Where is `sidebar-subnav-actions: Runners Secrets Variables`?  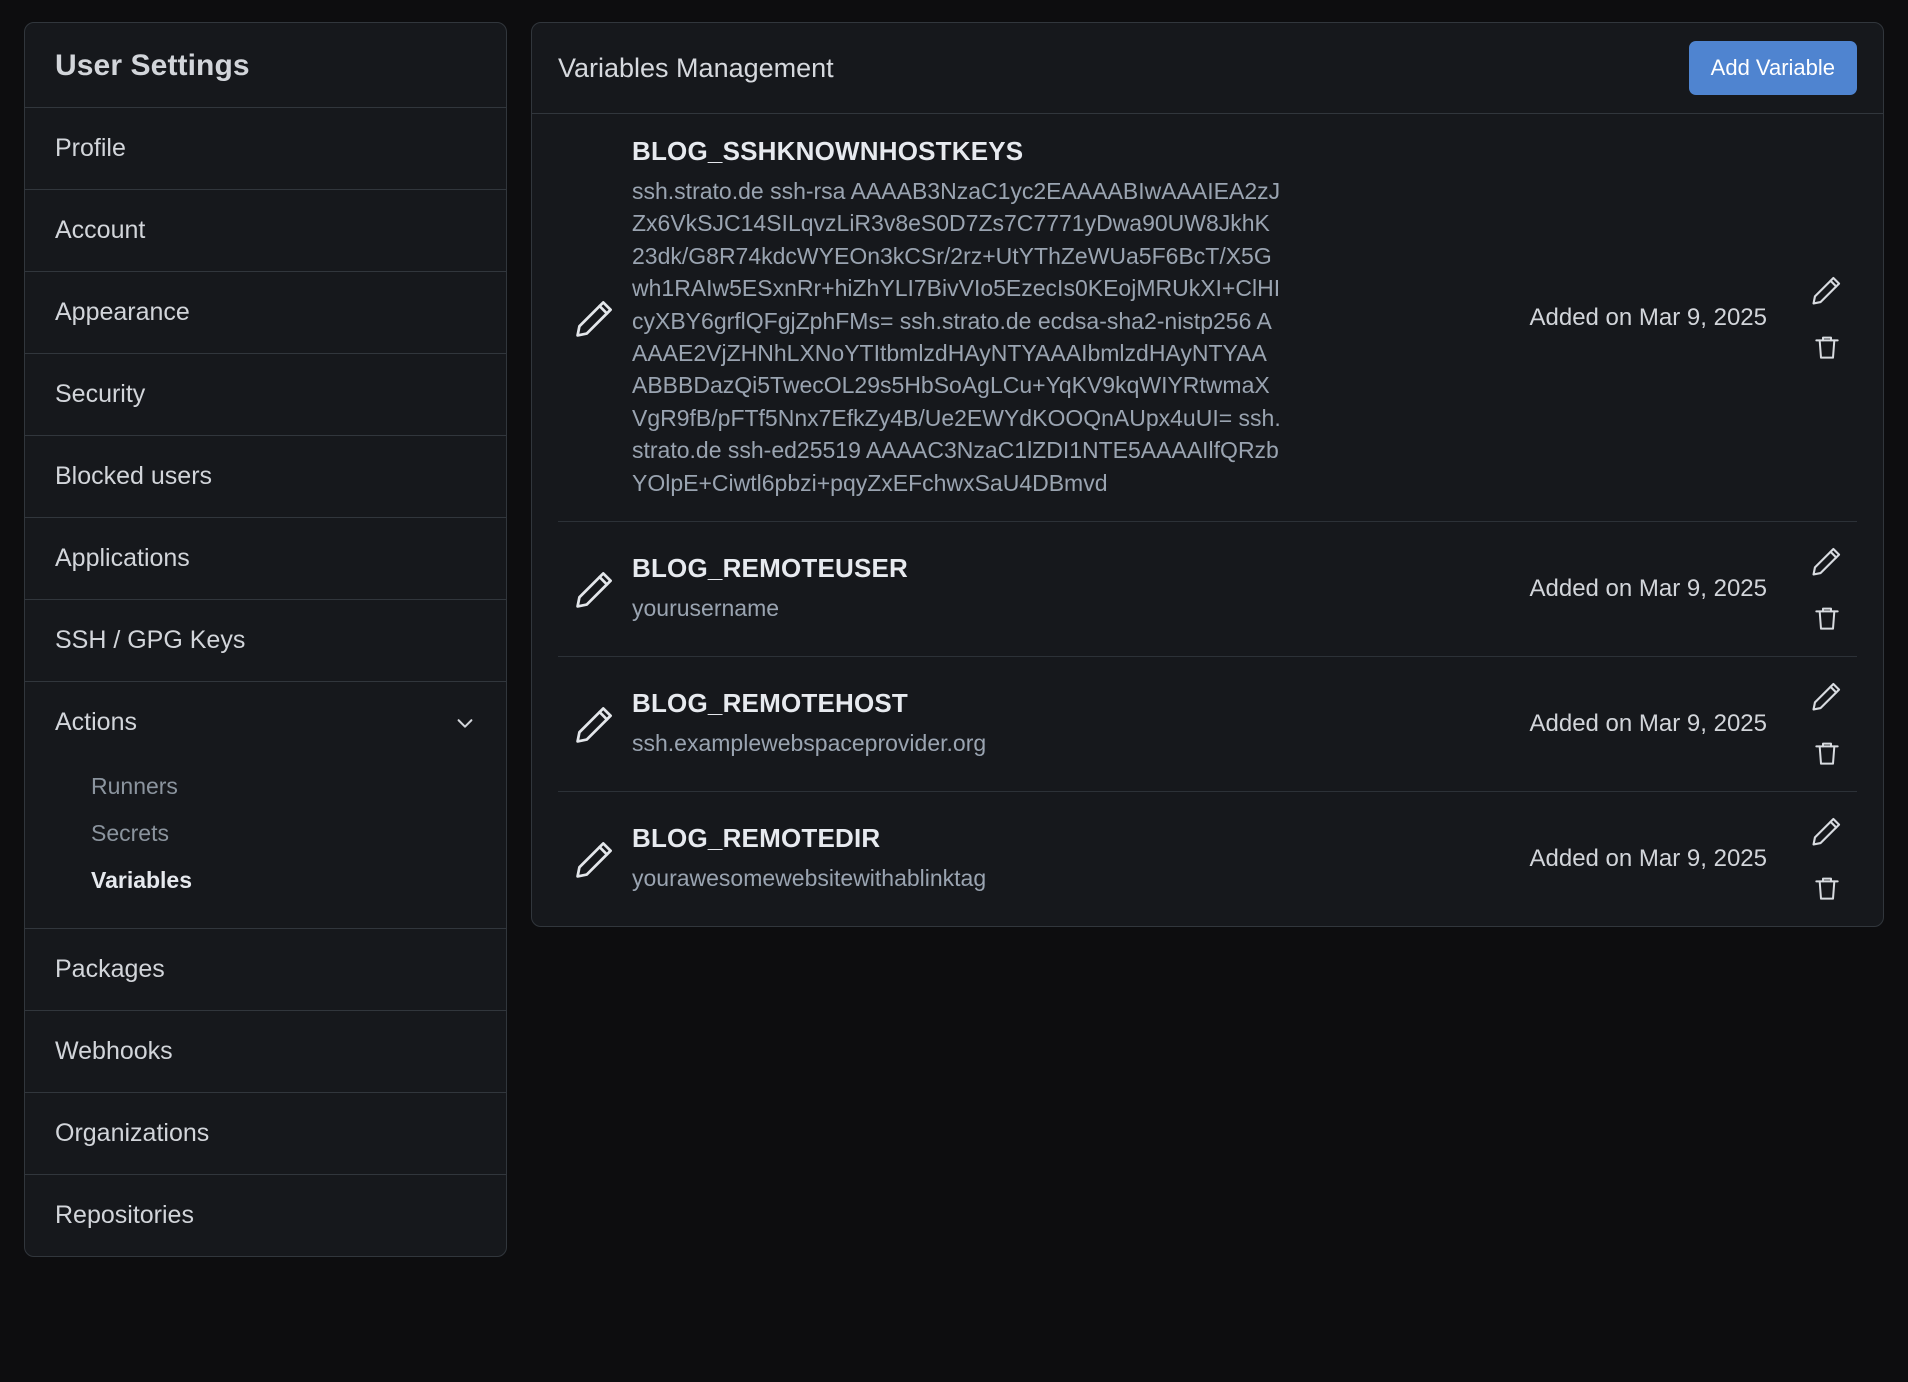 sidebar-subnav-actions: Runners Secrets Variables is located at coordinates (265, 845).